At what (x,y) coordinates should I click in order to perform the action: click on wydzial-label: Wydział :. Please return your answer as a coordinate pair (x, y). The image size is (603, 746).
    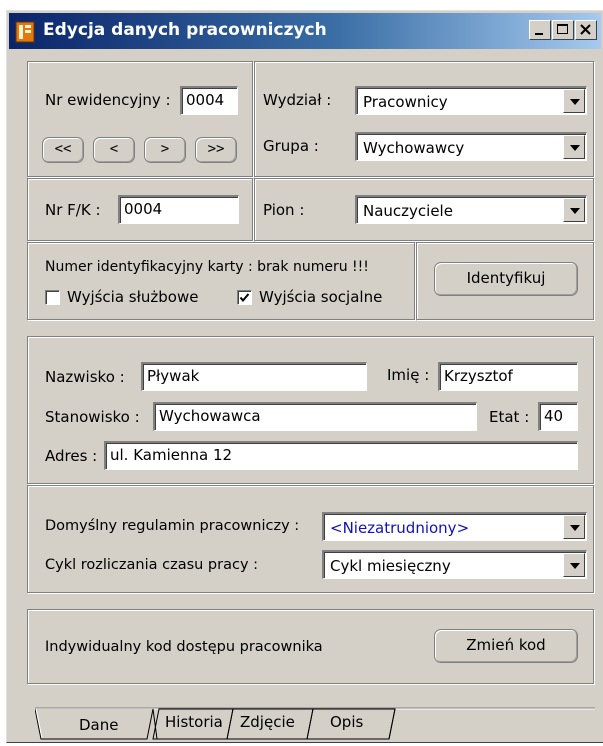
    Looking at the image, I should click on (297, 100).